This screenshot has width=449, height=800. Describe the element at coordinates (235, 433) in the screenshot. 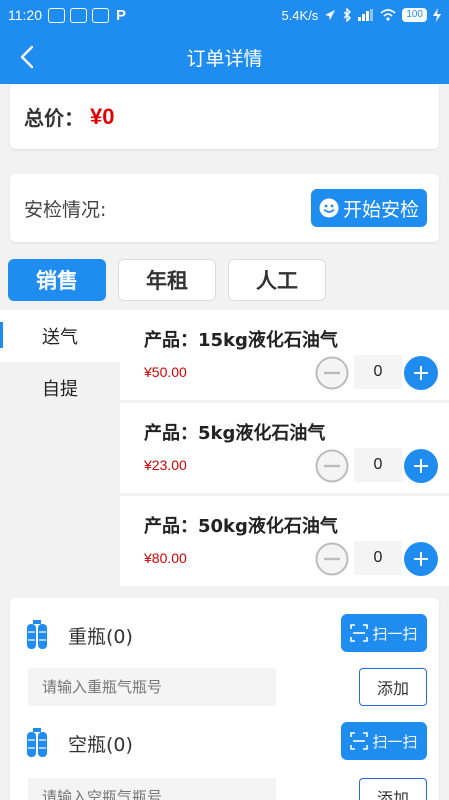

I see `product-name: 产品：5kg液化石油气` at that location.